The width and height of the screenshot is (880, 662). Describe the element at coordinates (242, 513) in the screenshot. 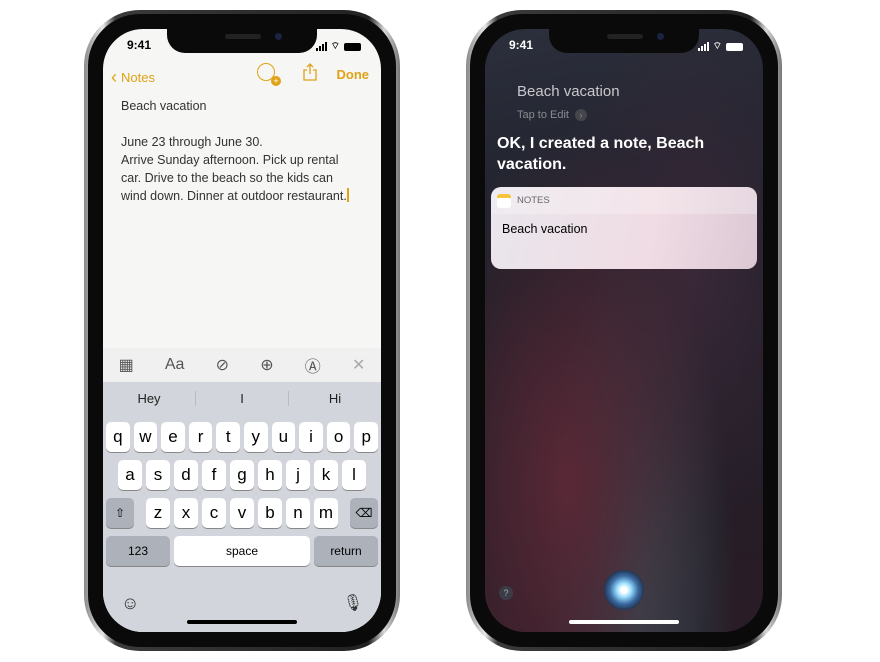

I see `letter-key: v` at that location.